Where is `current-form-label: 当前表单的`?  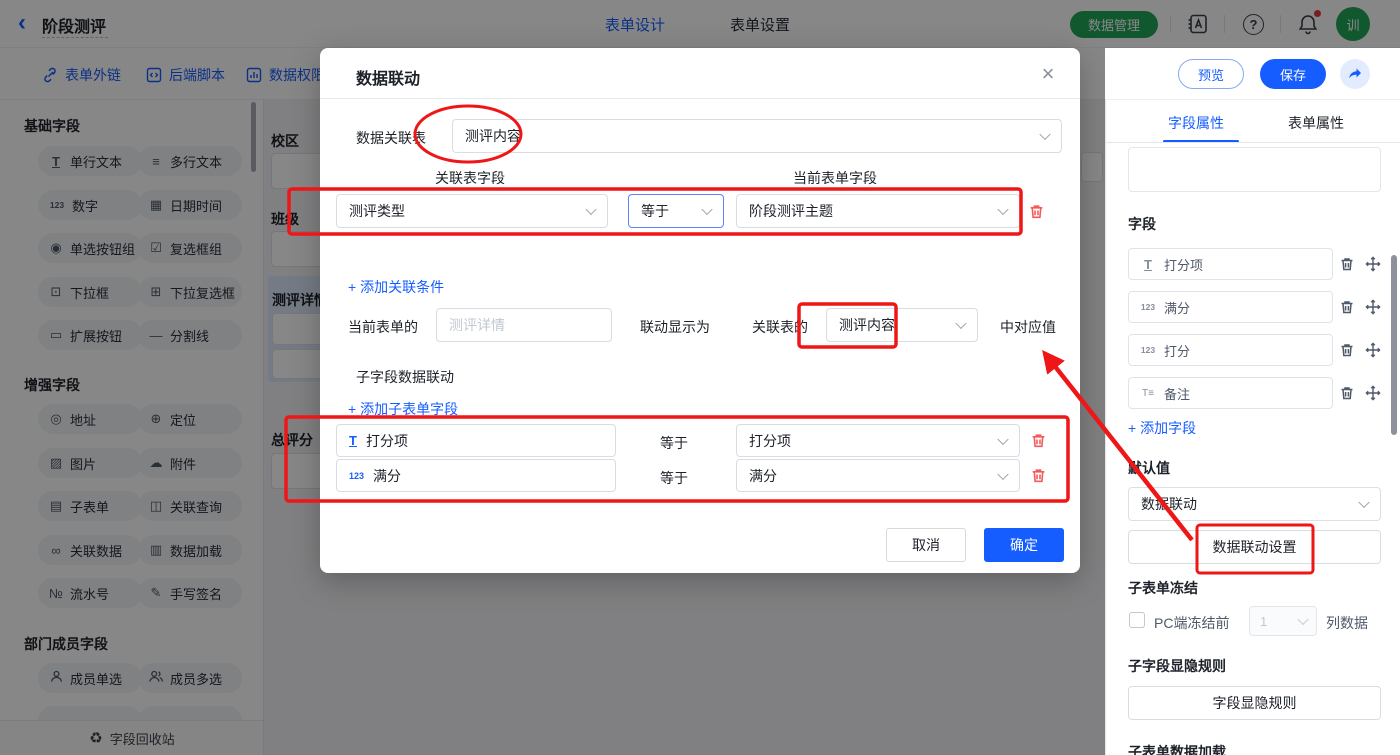 current-form-label: 当前表单的 is located at coordinates (383, 327).